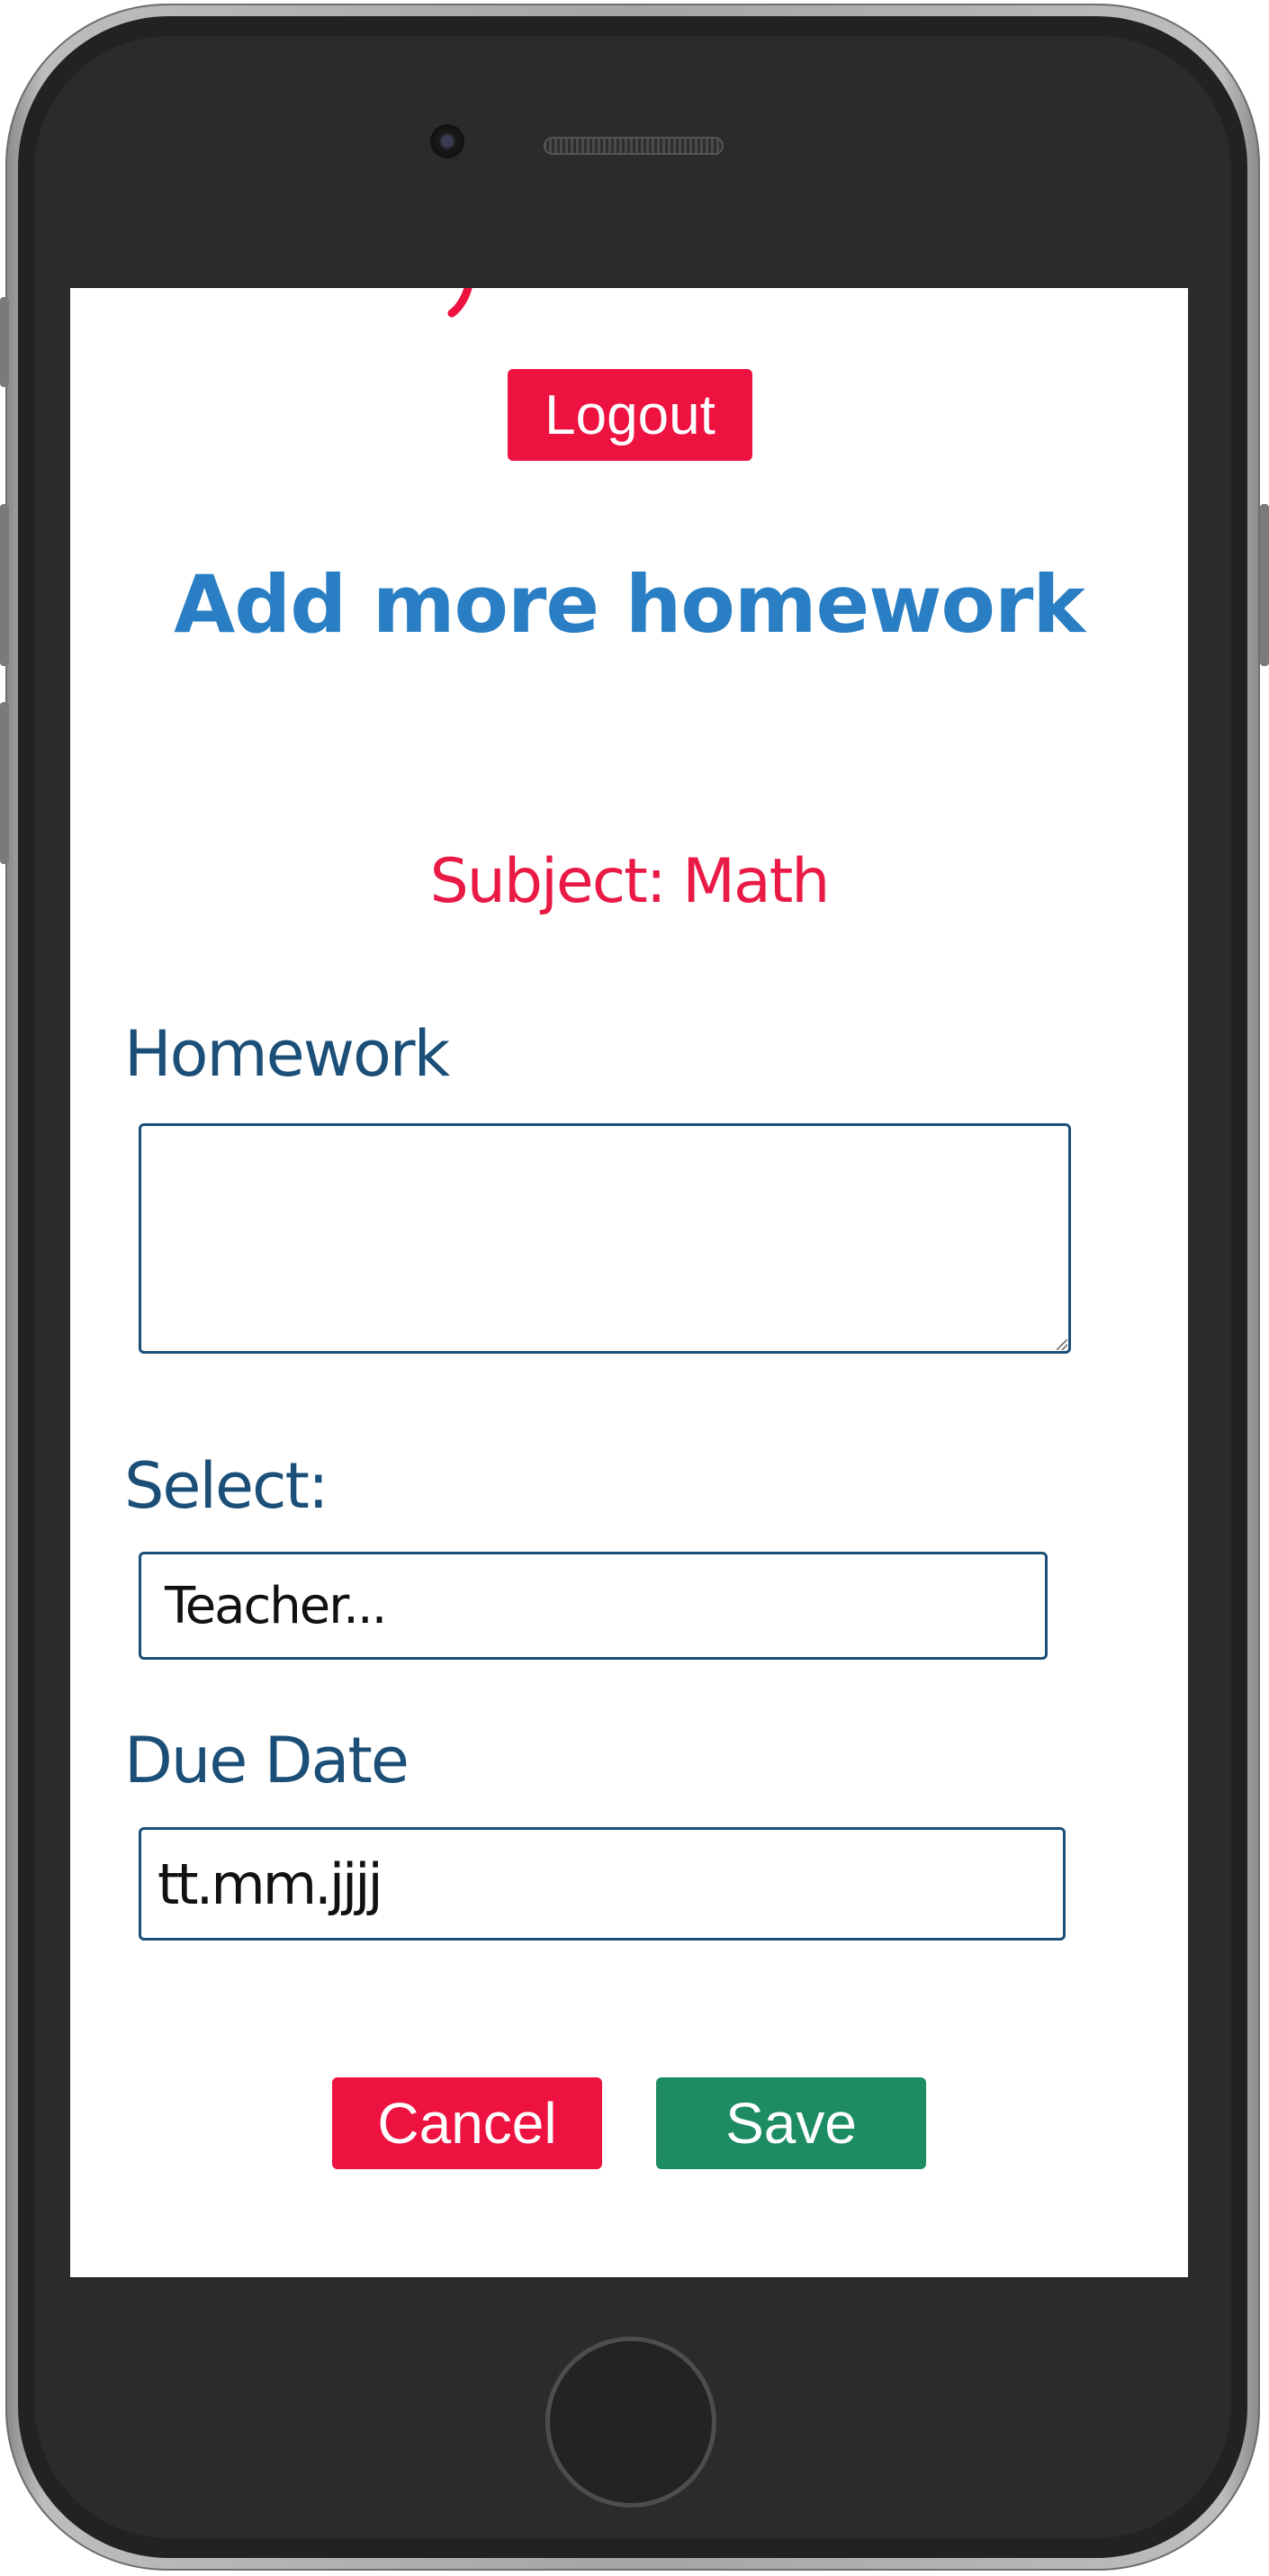  What do you see at coordinates (605, 1238) in the screenshot?
I see `homework-textarea` at bounding box center [605, 1238].